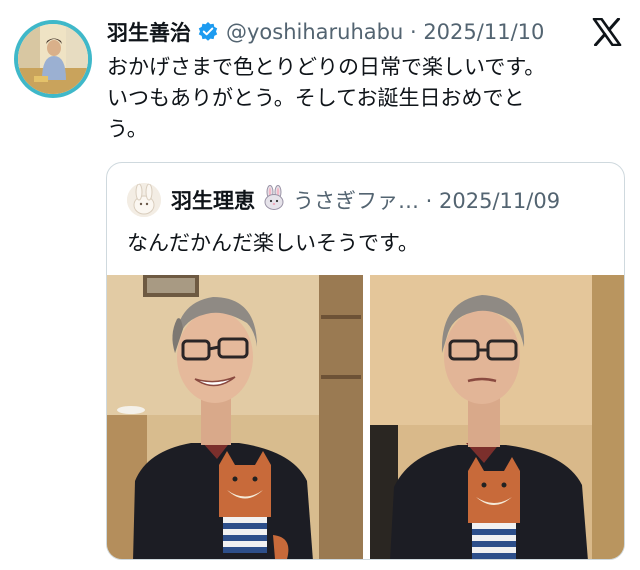 The height and width of the screenshot is (570, 640). What do you see at coordinates (316, 98) in the screenshot?
I see `tweet-text-line: いつもありがとう。そしてお誕生日おめでと` at bounding box center [316, 98].